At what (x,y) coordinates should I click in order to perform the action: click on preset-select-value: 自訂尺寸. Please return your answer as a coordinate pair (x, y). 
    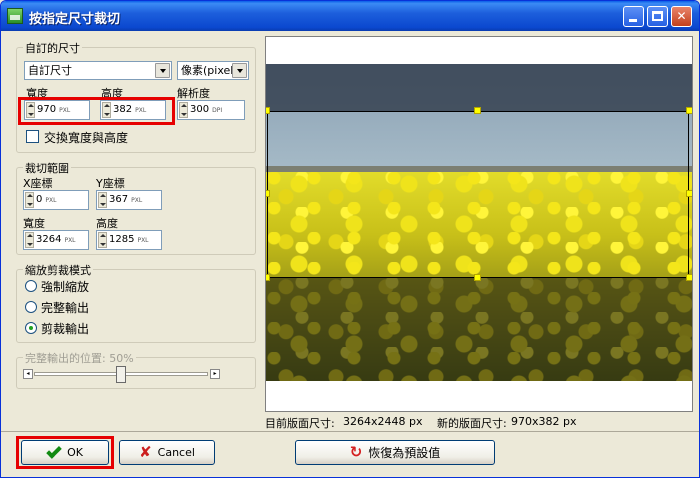
    Looking at the image, I should click on (50, 70).